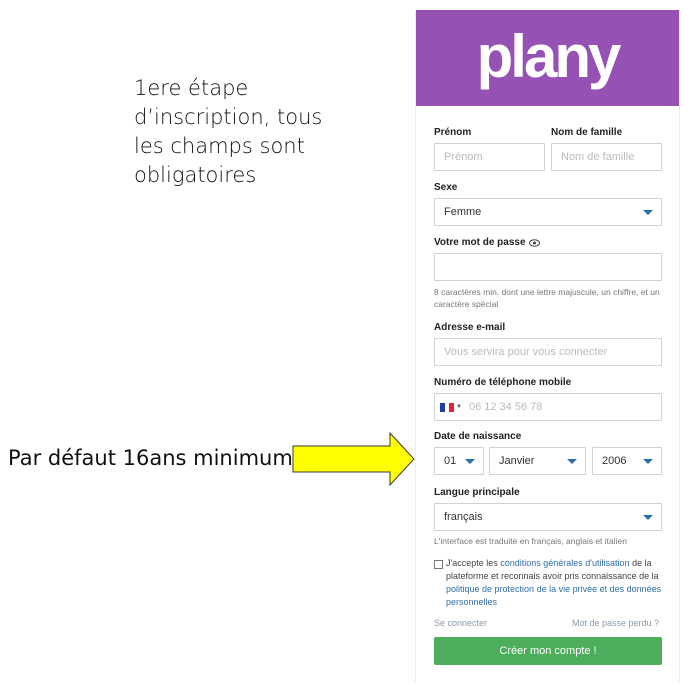 The width and height of the screenshot is (693, 685). I want to click on birth-year-select: 2006, so click(627, 461).